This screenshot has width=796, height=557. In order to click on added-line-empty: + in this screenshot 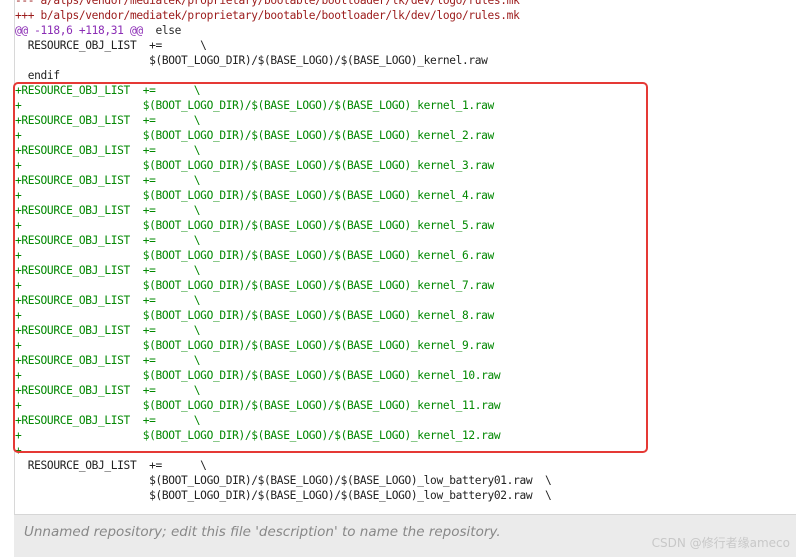, I will do `click(18, 450)`.